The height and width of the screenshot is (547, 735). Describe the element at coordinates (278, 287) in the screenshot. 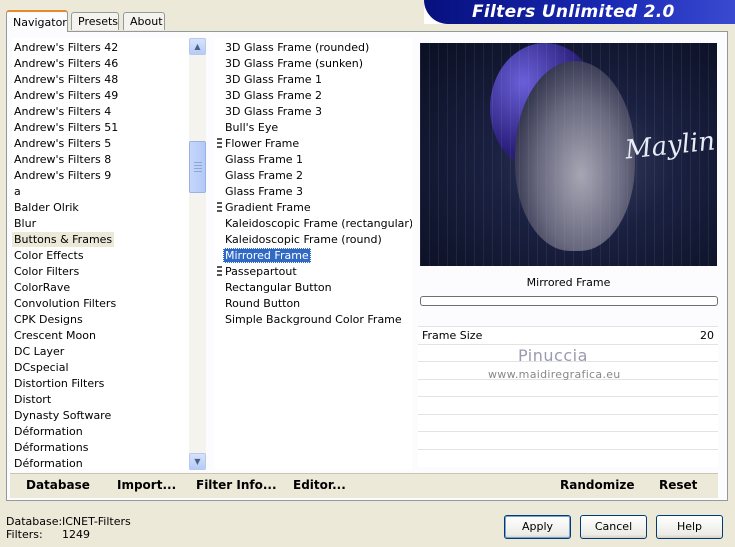

I see `filter-item: Rectangular Button` at that location.